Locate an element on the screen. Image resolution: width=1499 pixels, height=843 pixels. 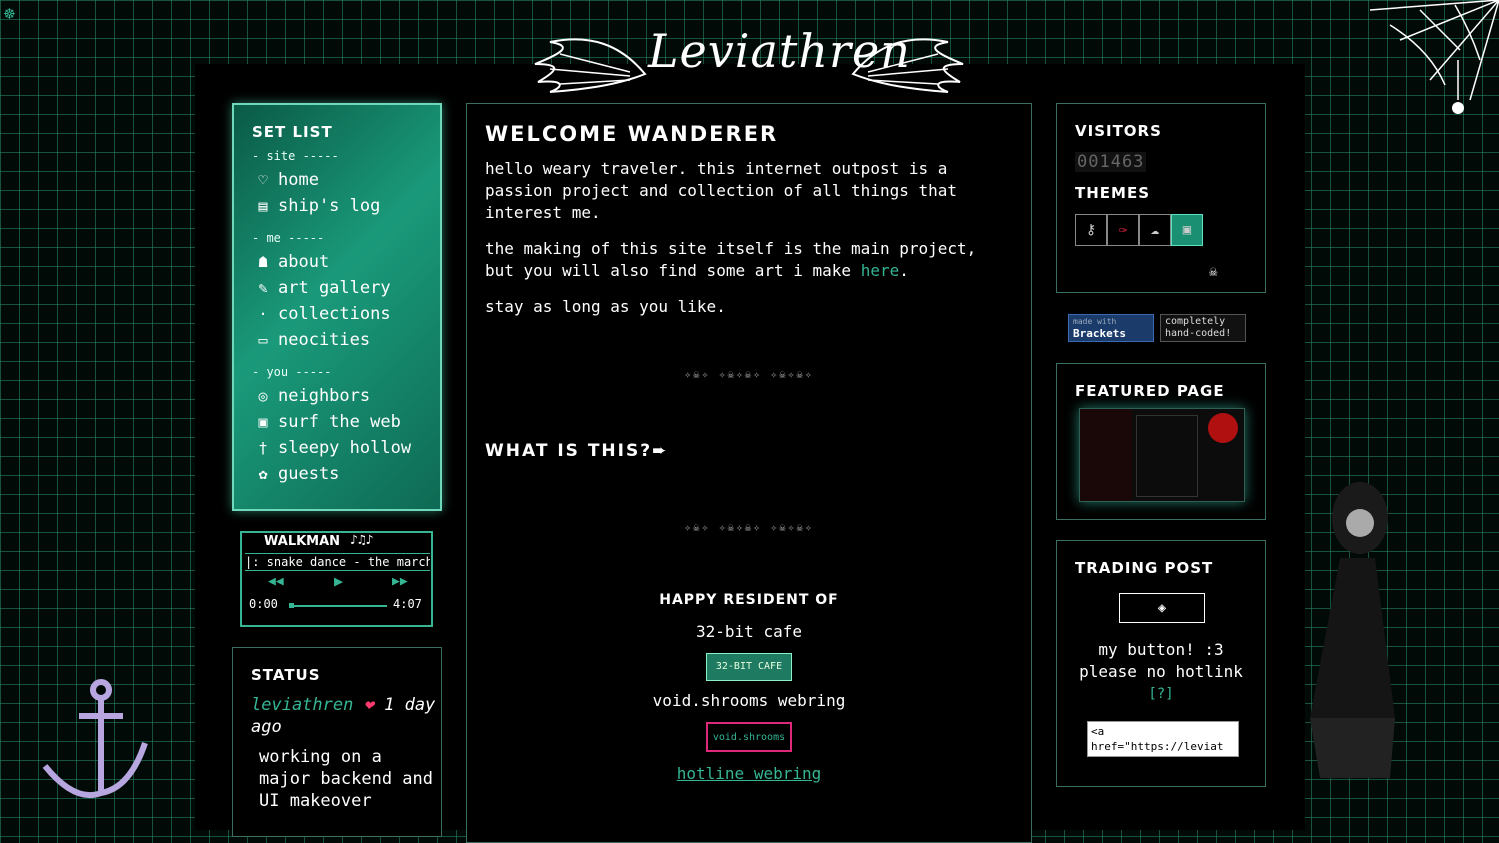
logbook-icon: ▤ is located at coordinates (263, 206).